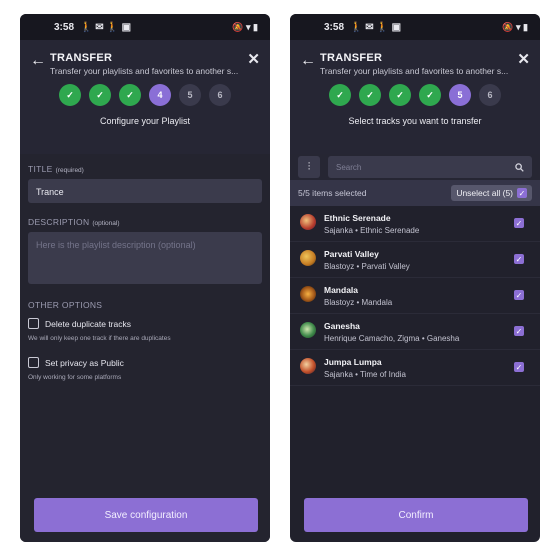 The width and height of the screenshot is (560, 560). I want to click on track-subtitle: Henrique Camacho, Zigma • Ganesha, so click(392, 338).